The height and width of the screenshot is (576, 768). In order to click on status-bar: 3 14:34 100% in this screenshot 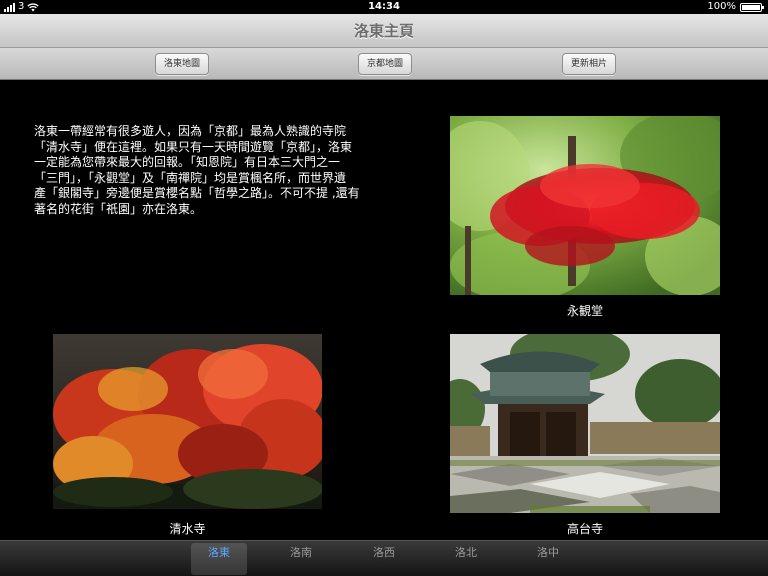, I will do `click(384, 7)`.